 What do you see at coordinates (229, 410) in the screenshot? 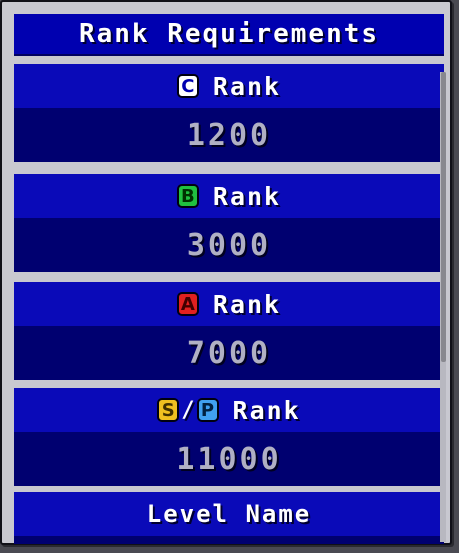
I see `rank-header-sp: S / P Rank` at bounding box center [229, 410].